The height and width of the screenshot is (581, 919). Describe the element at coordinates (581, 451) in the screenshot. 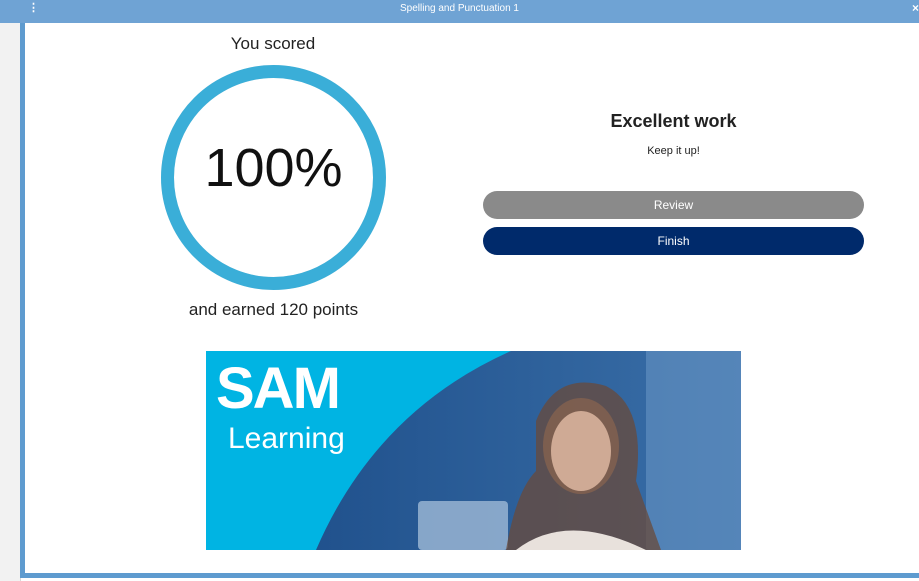

I see `person-face-detail` at that location.